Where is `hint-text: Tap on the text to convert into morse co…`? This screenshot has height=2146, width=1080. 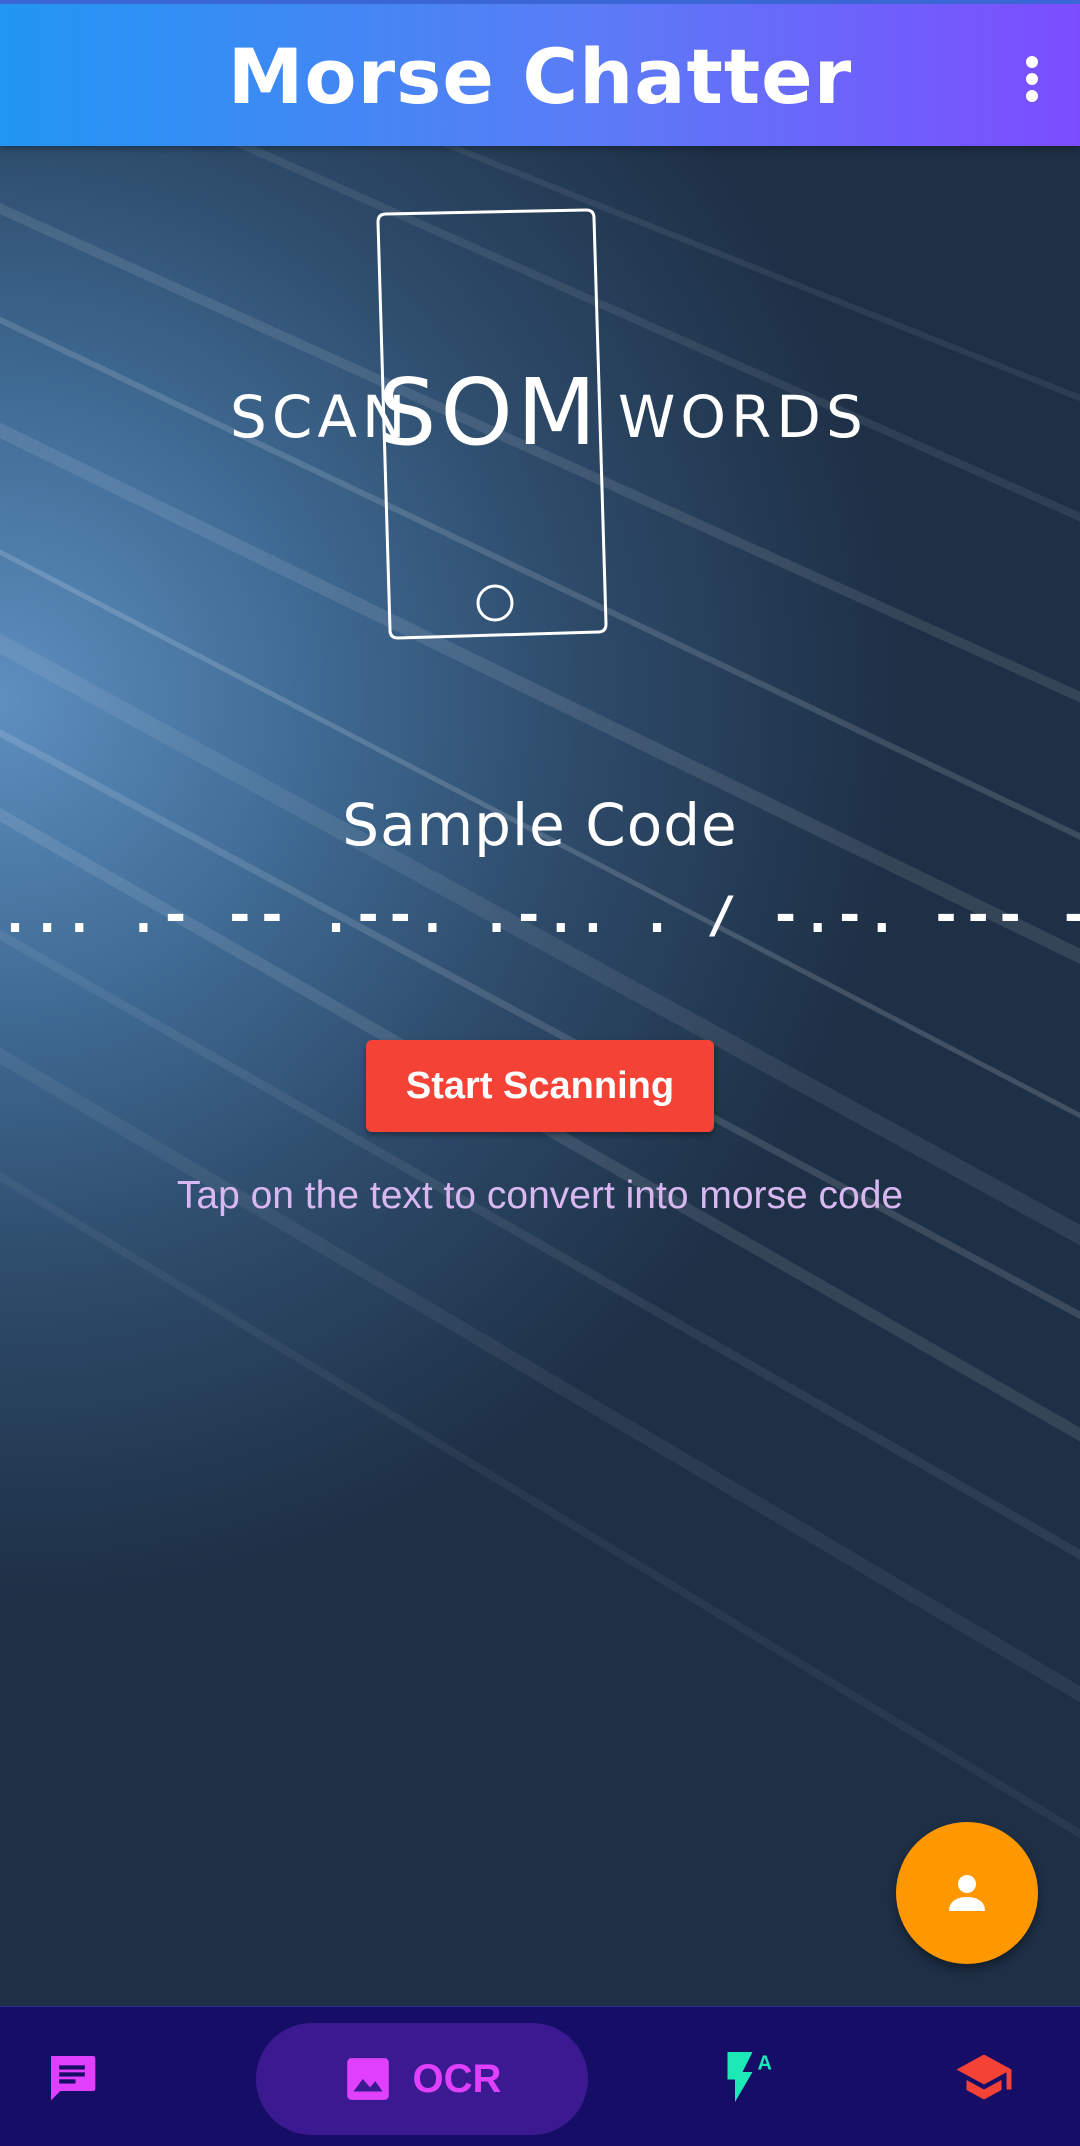 hint-text: Tap on the text to convert into morse co… is located at coordinates (540, 1195).